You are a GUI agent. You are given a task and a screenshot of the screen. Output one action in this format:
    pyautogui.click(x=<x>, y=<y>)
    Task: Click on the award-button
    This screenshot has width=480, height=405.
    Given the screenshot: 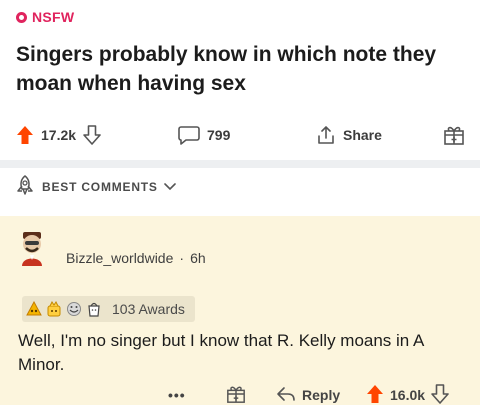 What is the action you would take?
    pyautogui.click(x=454, y=135)
    